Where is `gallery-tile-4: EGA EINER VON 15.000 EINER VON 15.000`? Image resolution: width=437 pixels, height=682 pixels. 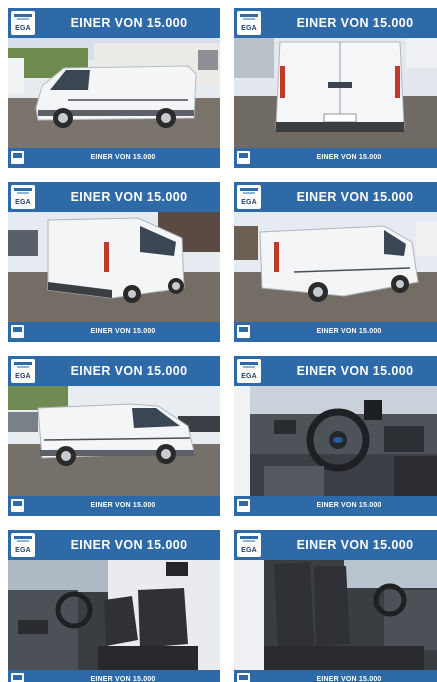
gallery-tile-4: EGA EINER VON 15.000 EINER VON 15.000 is located at coordinates (335, 263).